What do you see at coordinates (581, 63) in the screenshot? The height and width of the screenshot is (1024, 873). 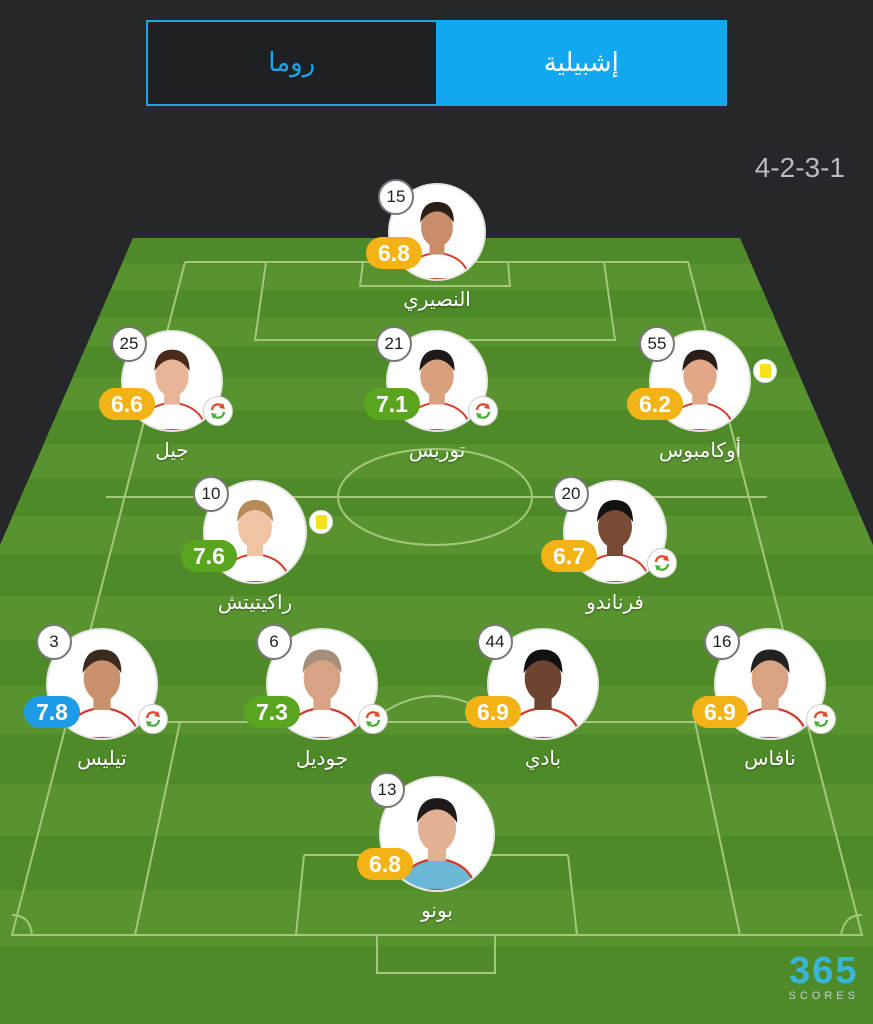 I see `tab-sevilla: إشبيلية` at bounding box center [581, 63].